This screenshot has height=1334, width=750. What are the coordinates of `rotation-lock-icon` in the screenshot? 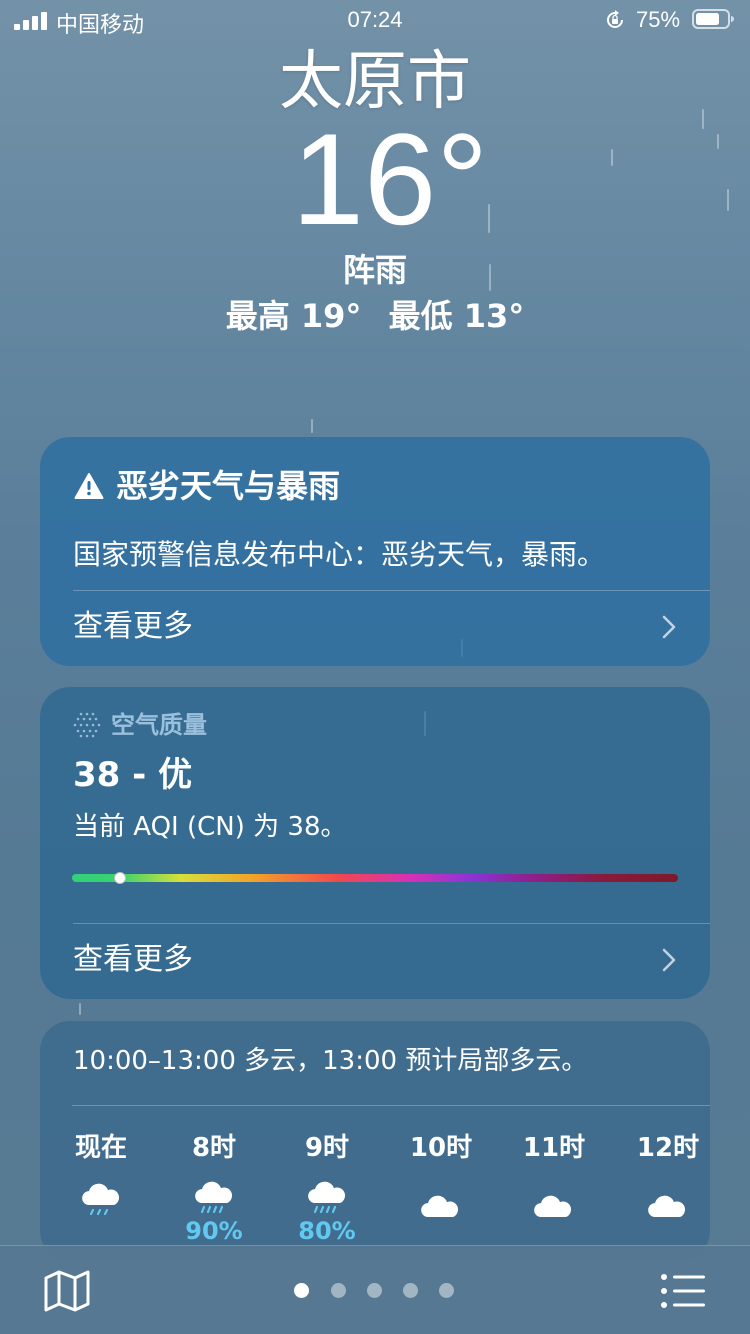 It's located at (615, 19).